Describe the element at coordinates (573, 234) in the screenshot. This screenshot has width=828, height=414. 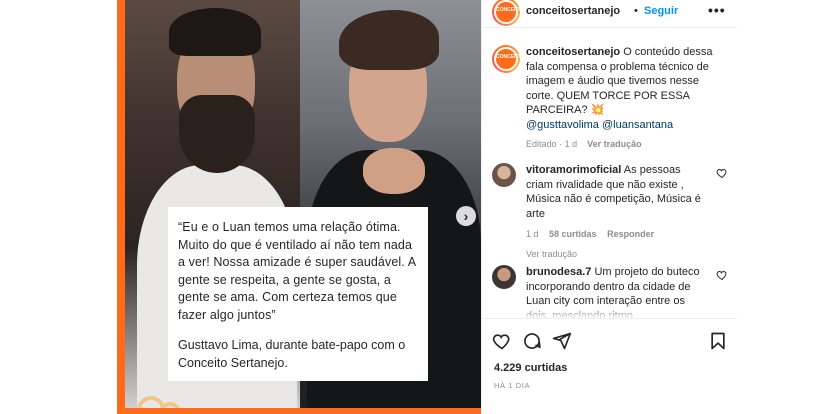
I see `comment-likes: 58 curtidas` at that location.